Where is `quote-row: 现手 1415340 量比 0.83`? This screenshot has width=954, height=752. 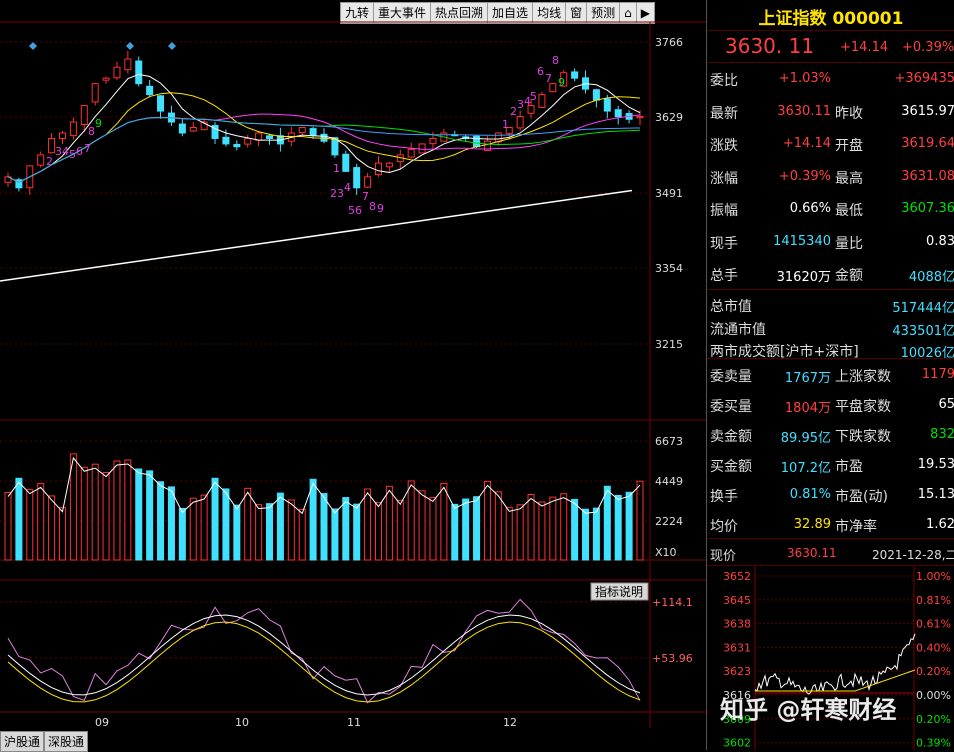 quote-row: 现手 1415340 量比 0.83 is located at coordinates (830, 242).